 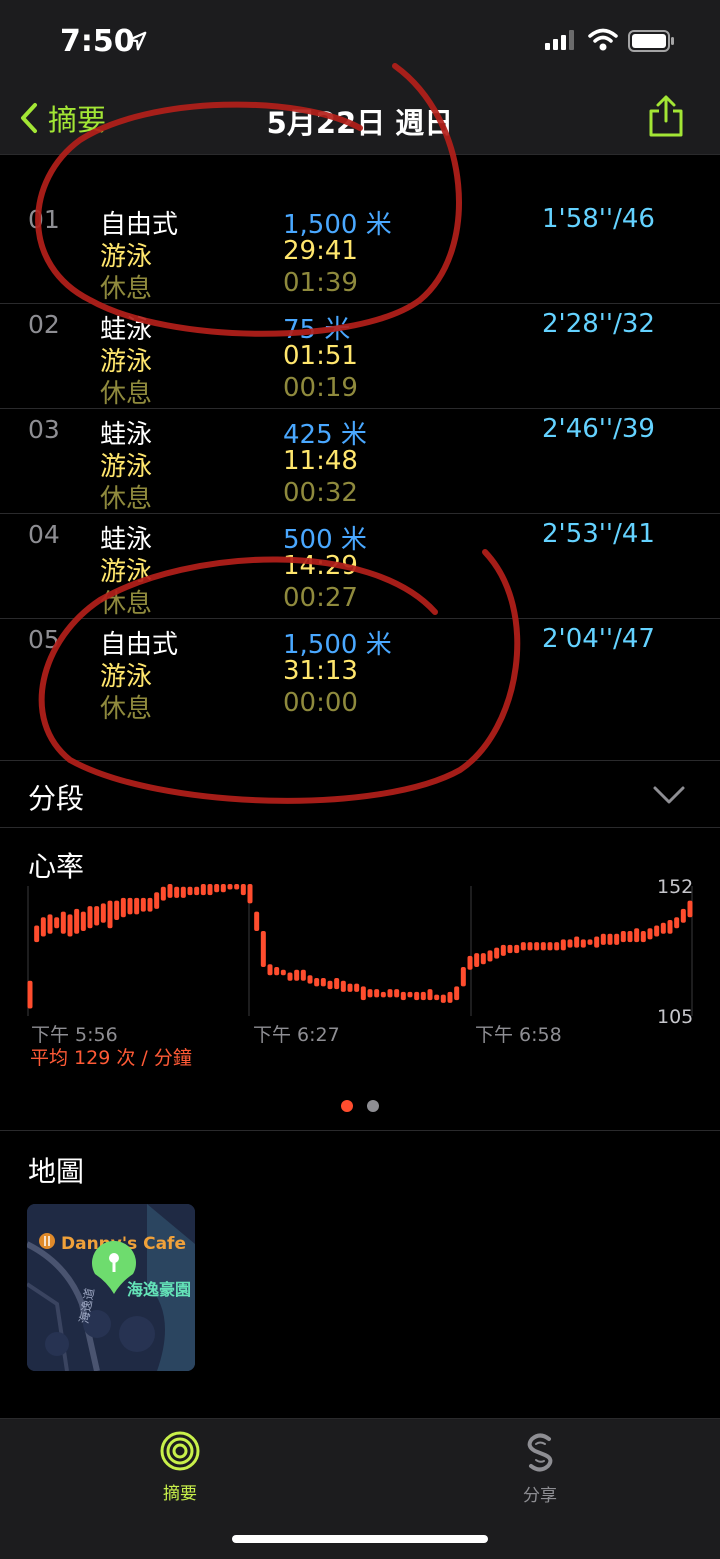 What do you see at coordinates (360, 1106) in the screenshot?
I see `page-indicator` at bounding box center [360, 1106].